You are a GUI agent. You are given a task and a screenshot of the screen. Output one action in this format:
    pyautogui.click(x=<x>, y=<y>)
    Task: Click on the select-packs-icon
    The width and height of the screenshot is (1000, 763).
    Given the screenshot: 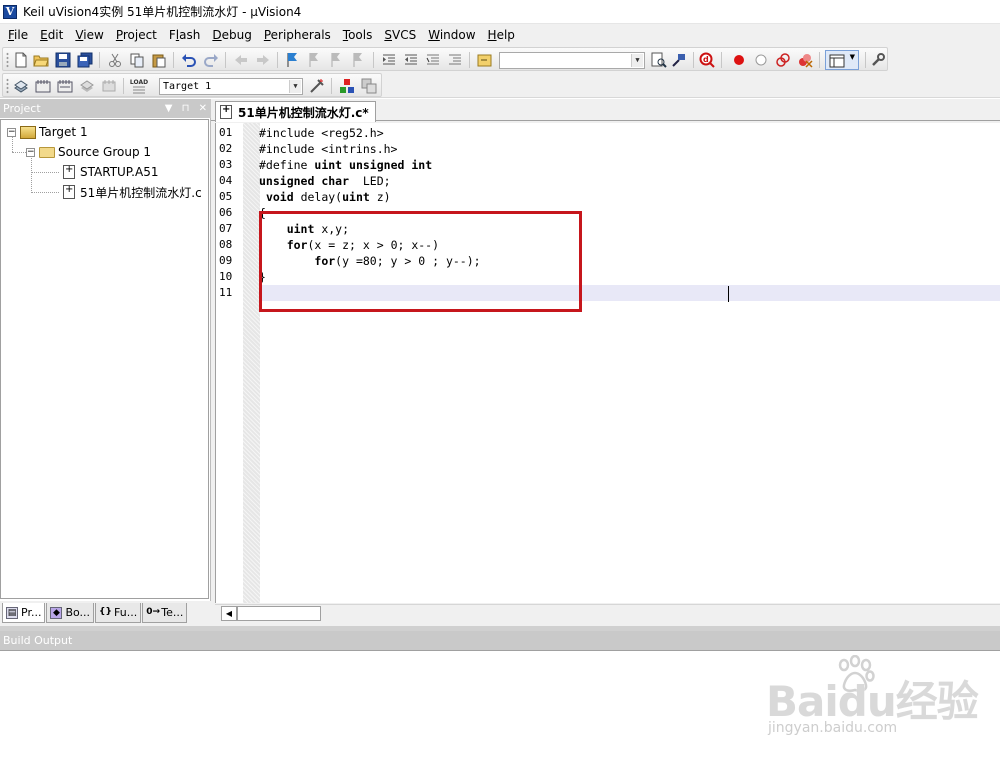 What is the action you would take?
    pyautogui.click(x=369, y=86)
    